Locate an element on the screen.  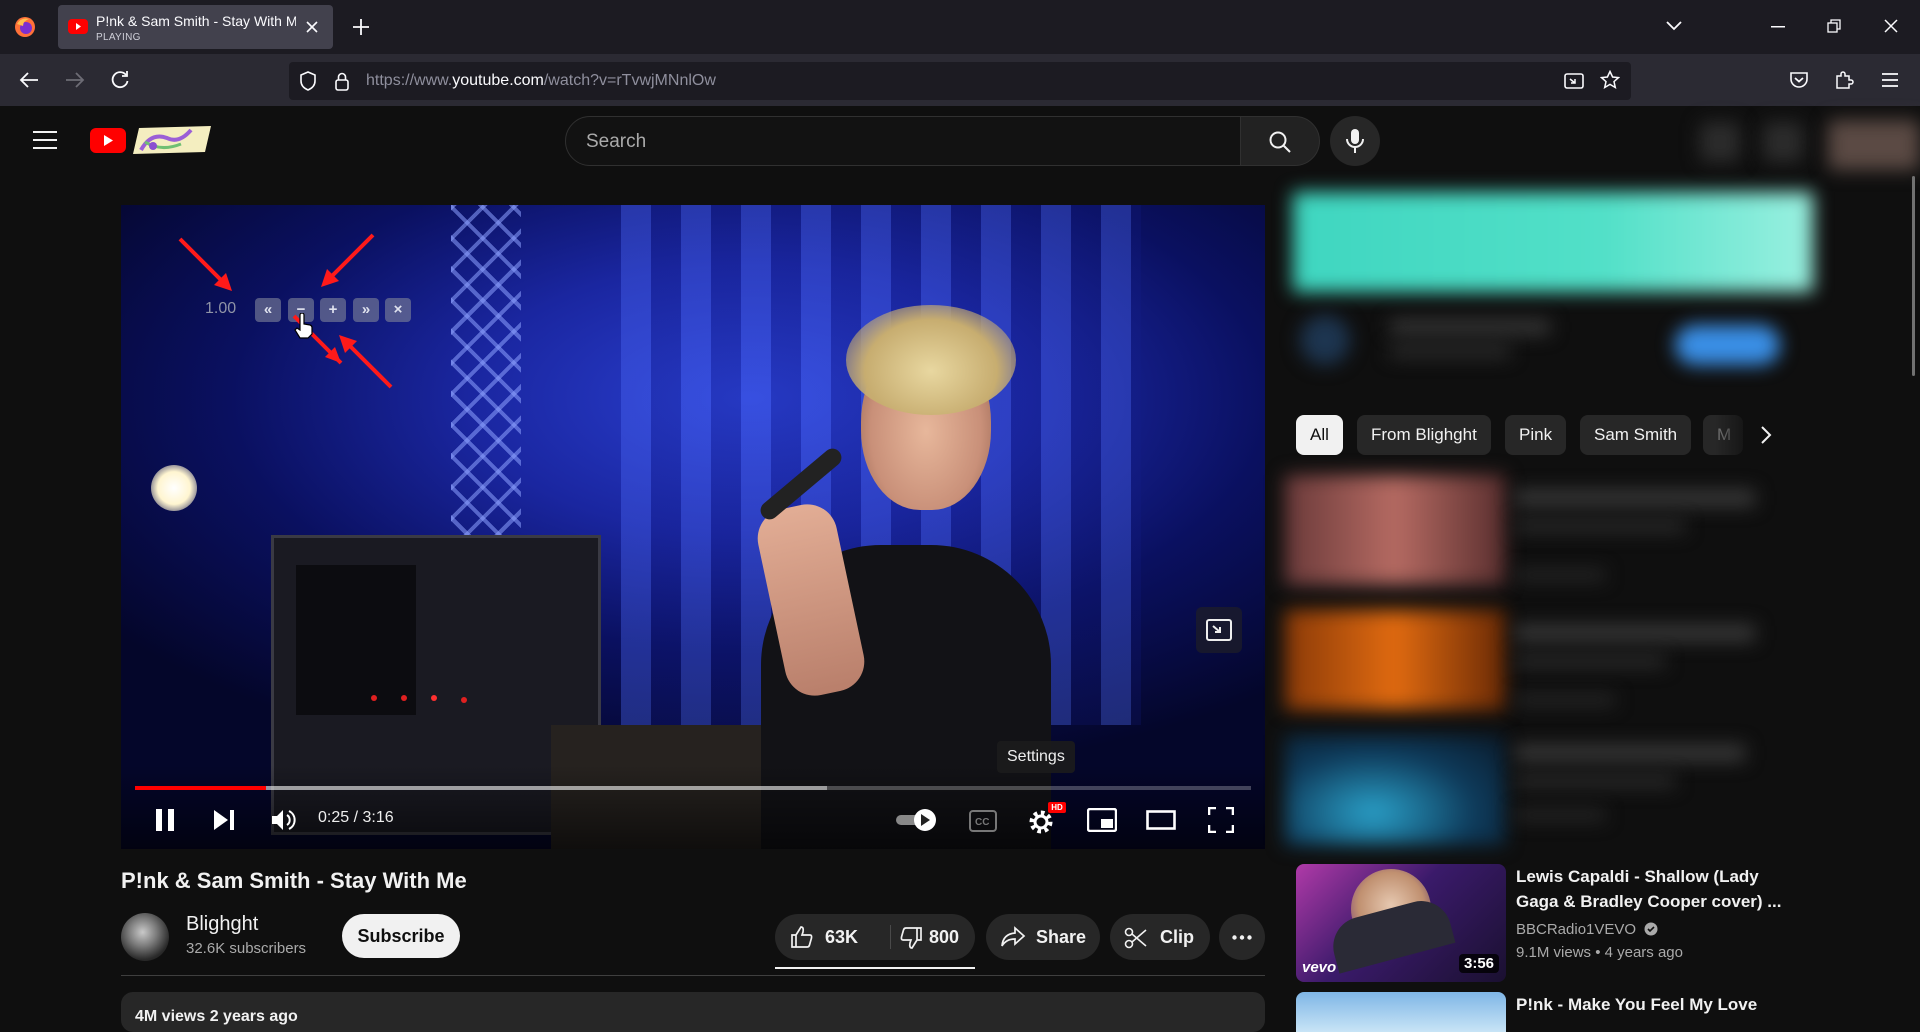
chip-from-channel: From Blighght is located at coordinates (1424, 435).